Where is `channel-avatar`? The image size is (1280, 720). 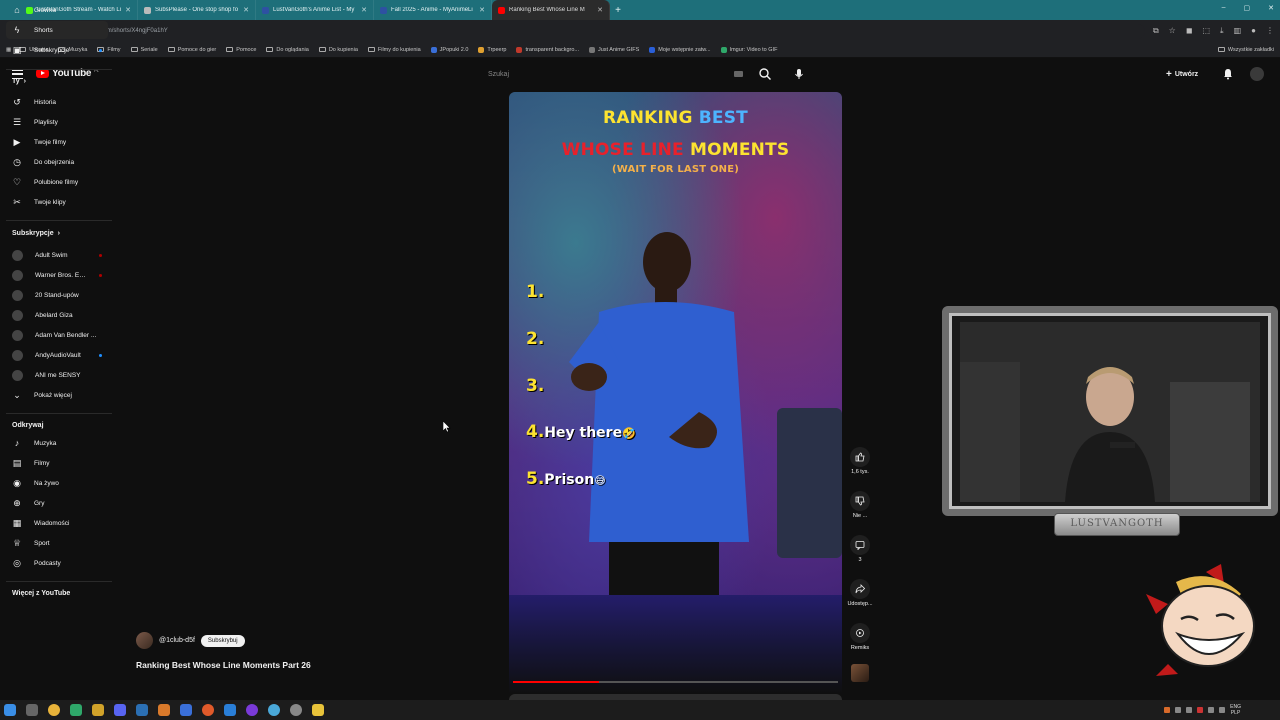
channel-avatar is located at coordinates (144, 640).